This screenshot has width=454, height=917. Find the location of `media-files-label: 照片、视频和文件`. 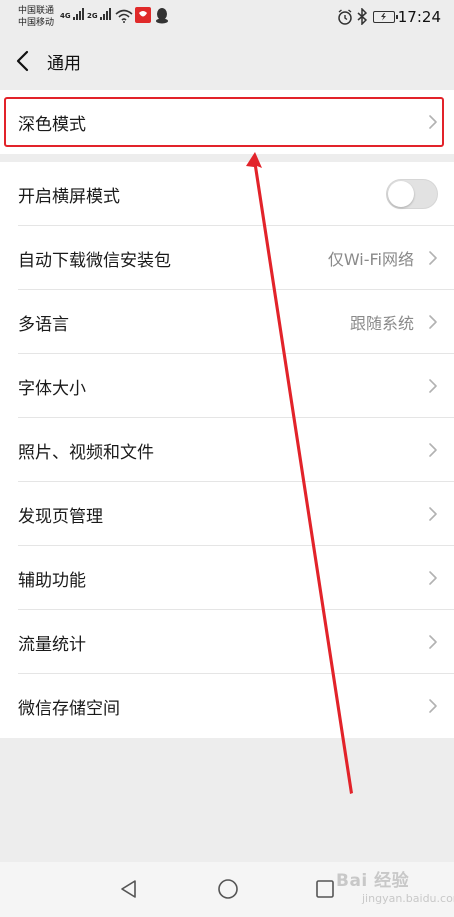

media-files-label: 照片、视频和文件 is located at coordinates (86, 452).